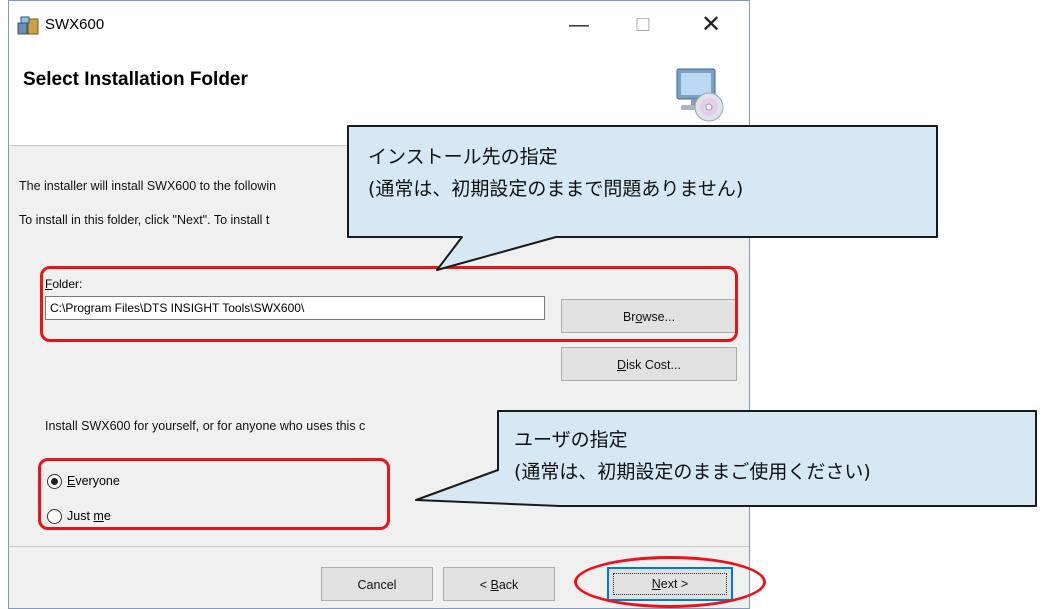  I want to click on folder-callout-text: インストール先の指定 (通常は、初期設定のままで問題ありません), so click(555, 173).